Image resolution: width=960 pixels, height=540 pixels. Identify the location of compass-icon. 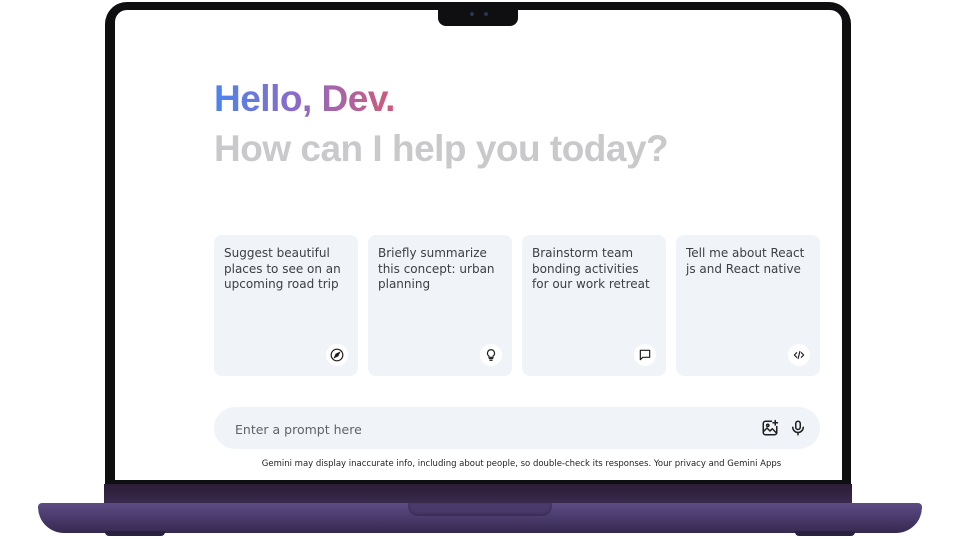
(337, 355).